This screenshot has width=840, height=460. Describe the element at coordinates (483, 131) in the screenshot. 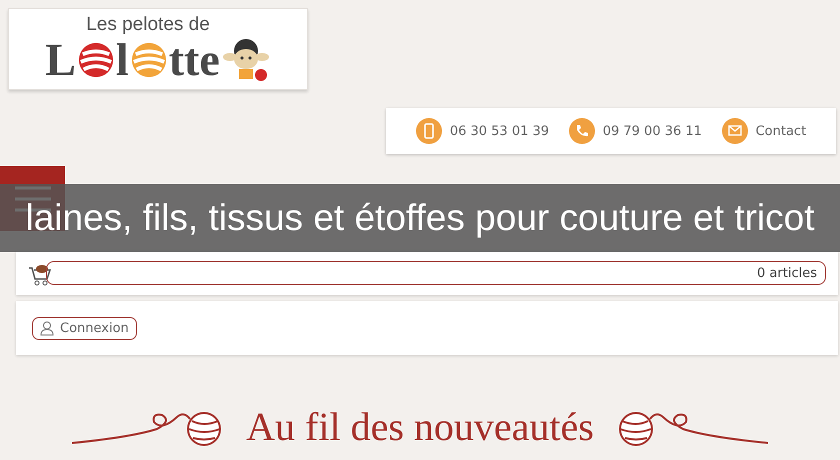

I see `contact-link: 06 30 53 01 39` at that location.